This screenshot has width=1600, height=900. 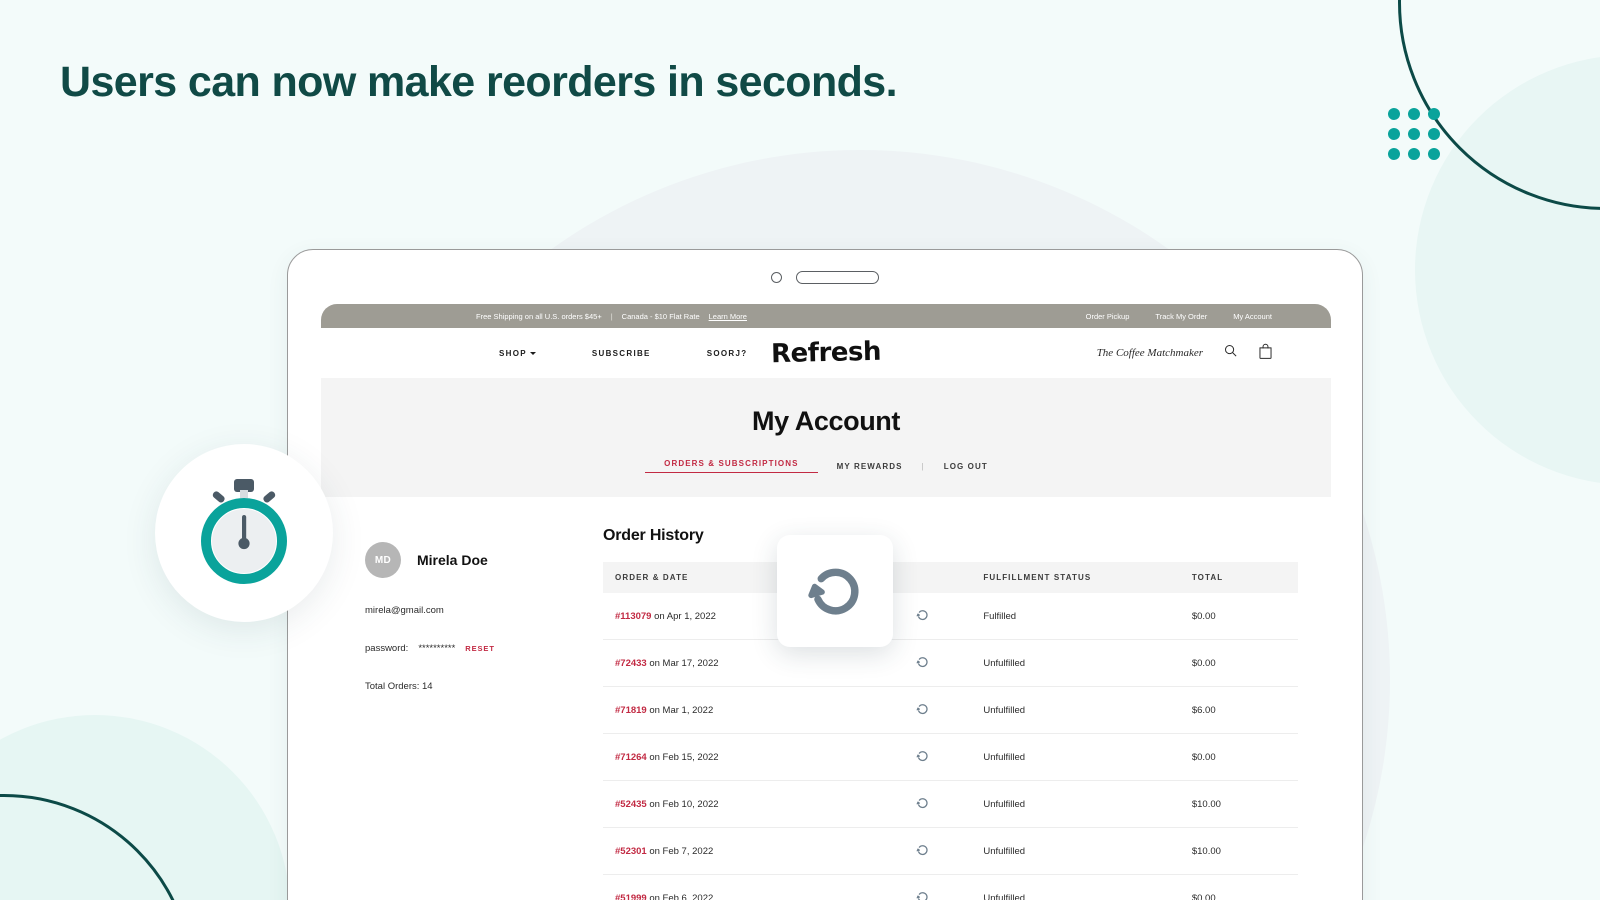 What do you see at coordinates (631, 851) in the screenshot?
I see `order-id-link: #52301` at bounding box center [631, 851].